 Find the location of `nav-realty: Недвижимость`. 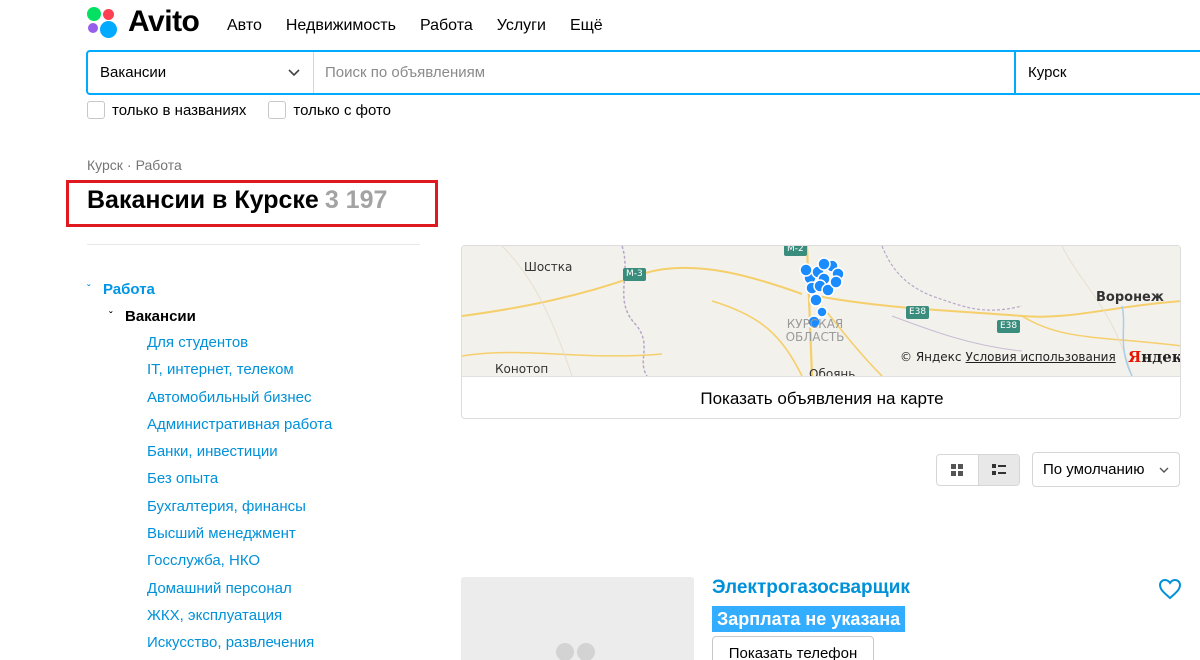

nav-realty: Недвижимость is located at coordinates (341, 26).